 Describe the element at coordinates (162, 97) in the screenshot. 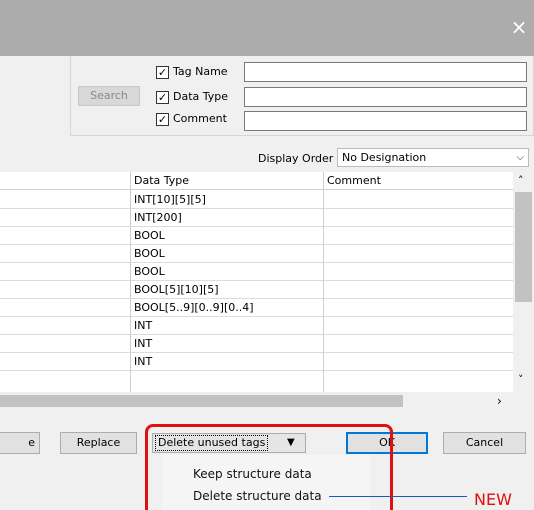

I see `data-type-checkbox: ✓` at that location.